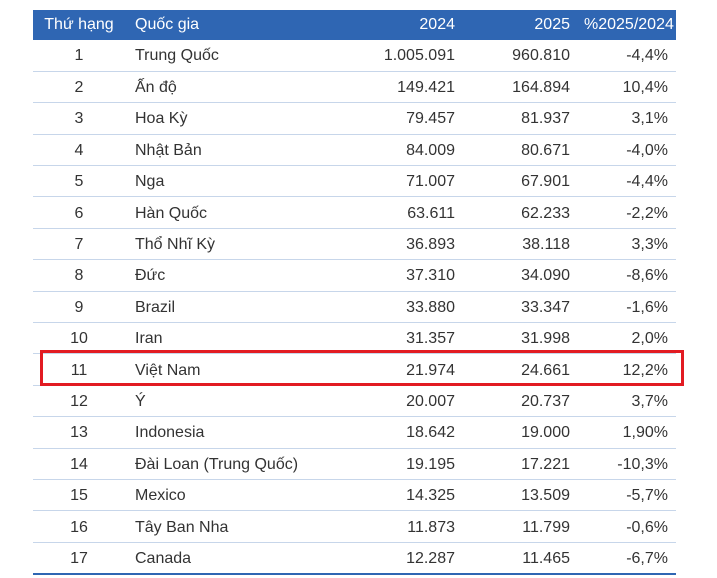  Describe the element at coordinates (238, 275) in the screenshot. I see `cell-country: Đức` at that location.